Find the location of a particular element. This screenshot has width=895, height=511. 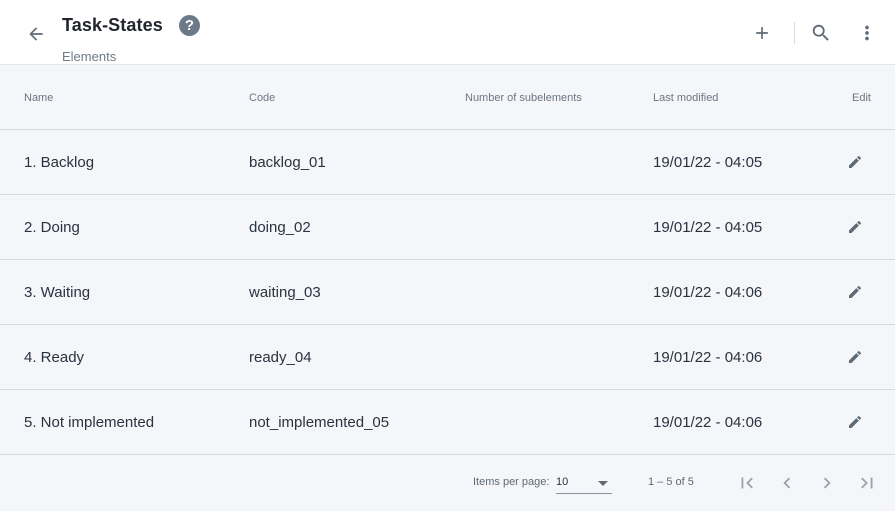

row-code: doing_02 is located at coordinates (280, 227).